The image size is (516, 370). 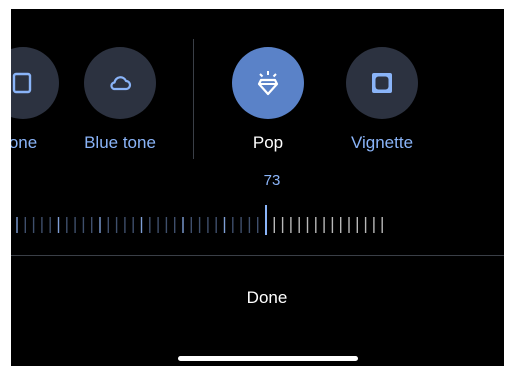 I want to click on bottom-divider, so click(x=257, y=255).